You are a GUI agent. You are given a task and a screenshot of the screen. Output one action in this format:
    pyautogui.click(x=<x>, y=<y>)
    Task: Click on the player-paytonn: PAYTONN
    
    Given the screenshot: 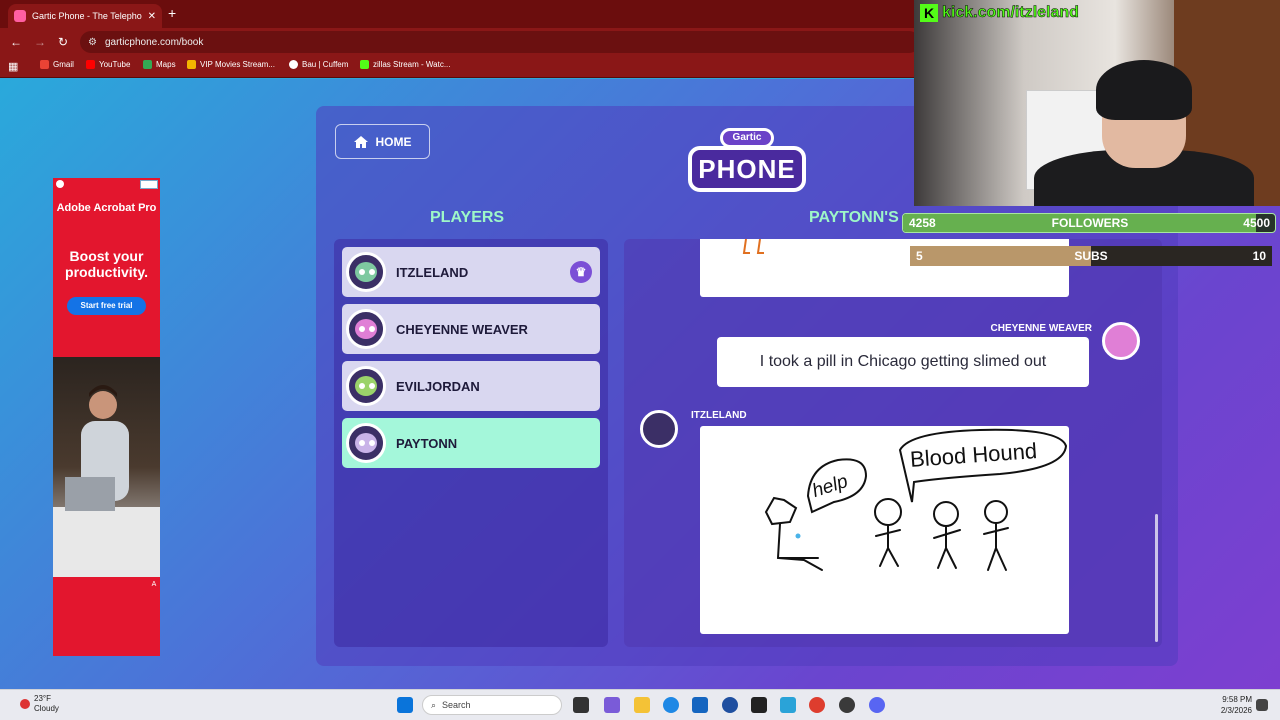 What is the action you would take?
    pyautogui.click(x=471, y=443)
    